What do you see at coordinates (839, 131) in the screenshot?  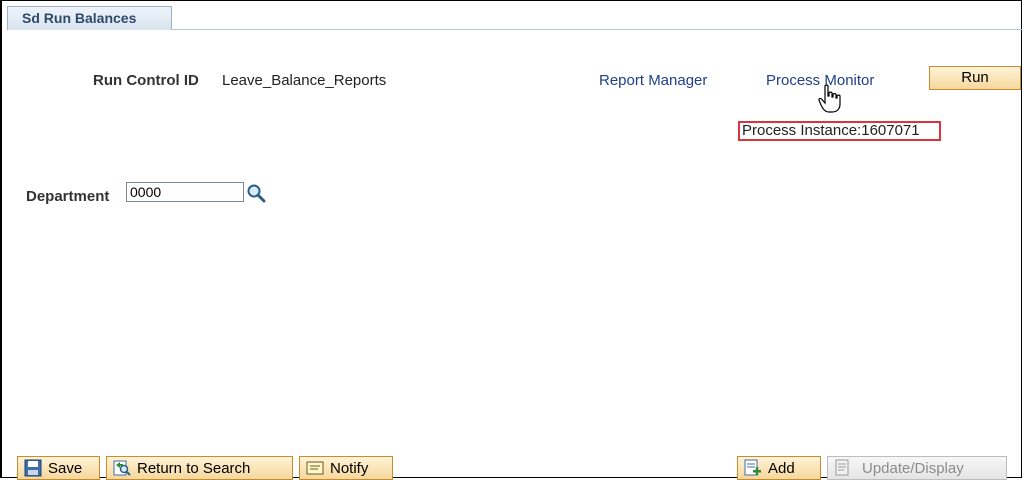 I see `process-instance-text: Process Instance:1607071` at bounding box center [839, 131].